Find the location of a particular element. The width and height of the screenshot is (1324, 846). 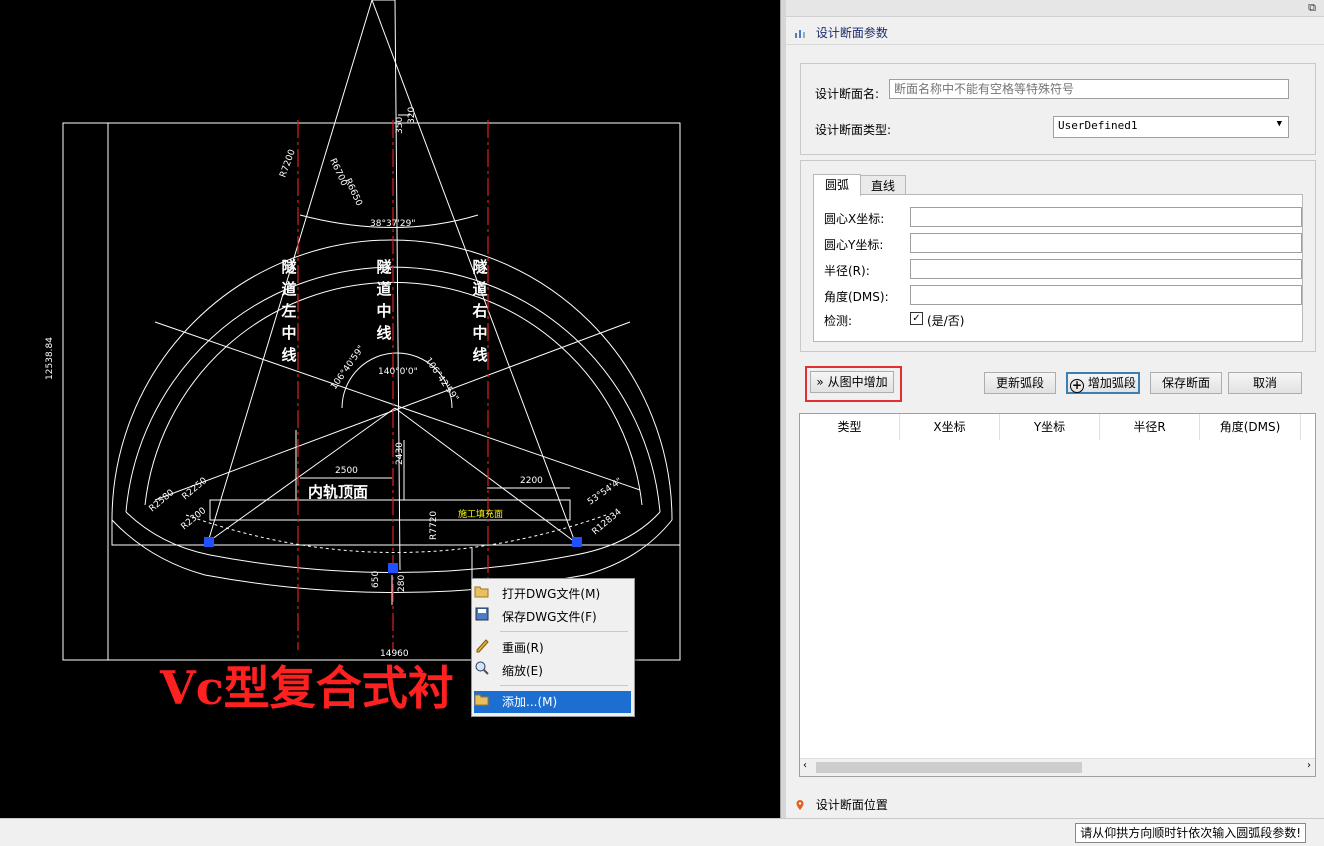

svg-text: 左 is located at coordinates (288, 311).